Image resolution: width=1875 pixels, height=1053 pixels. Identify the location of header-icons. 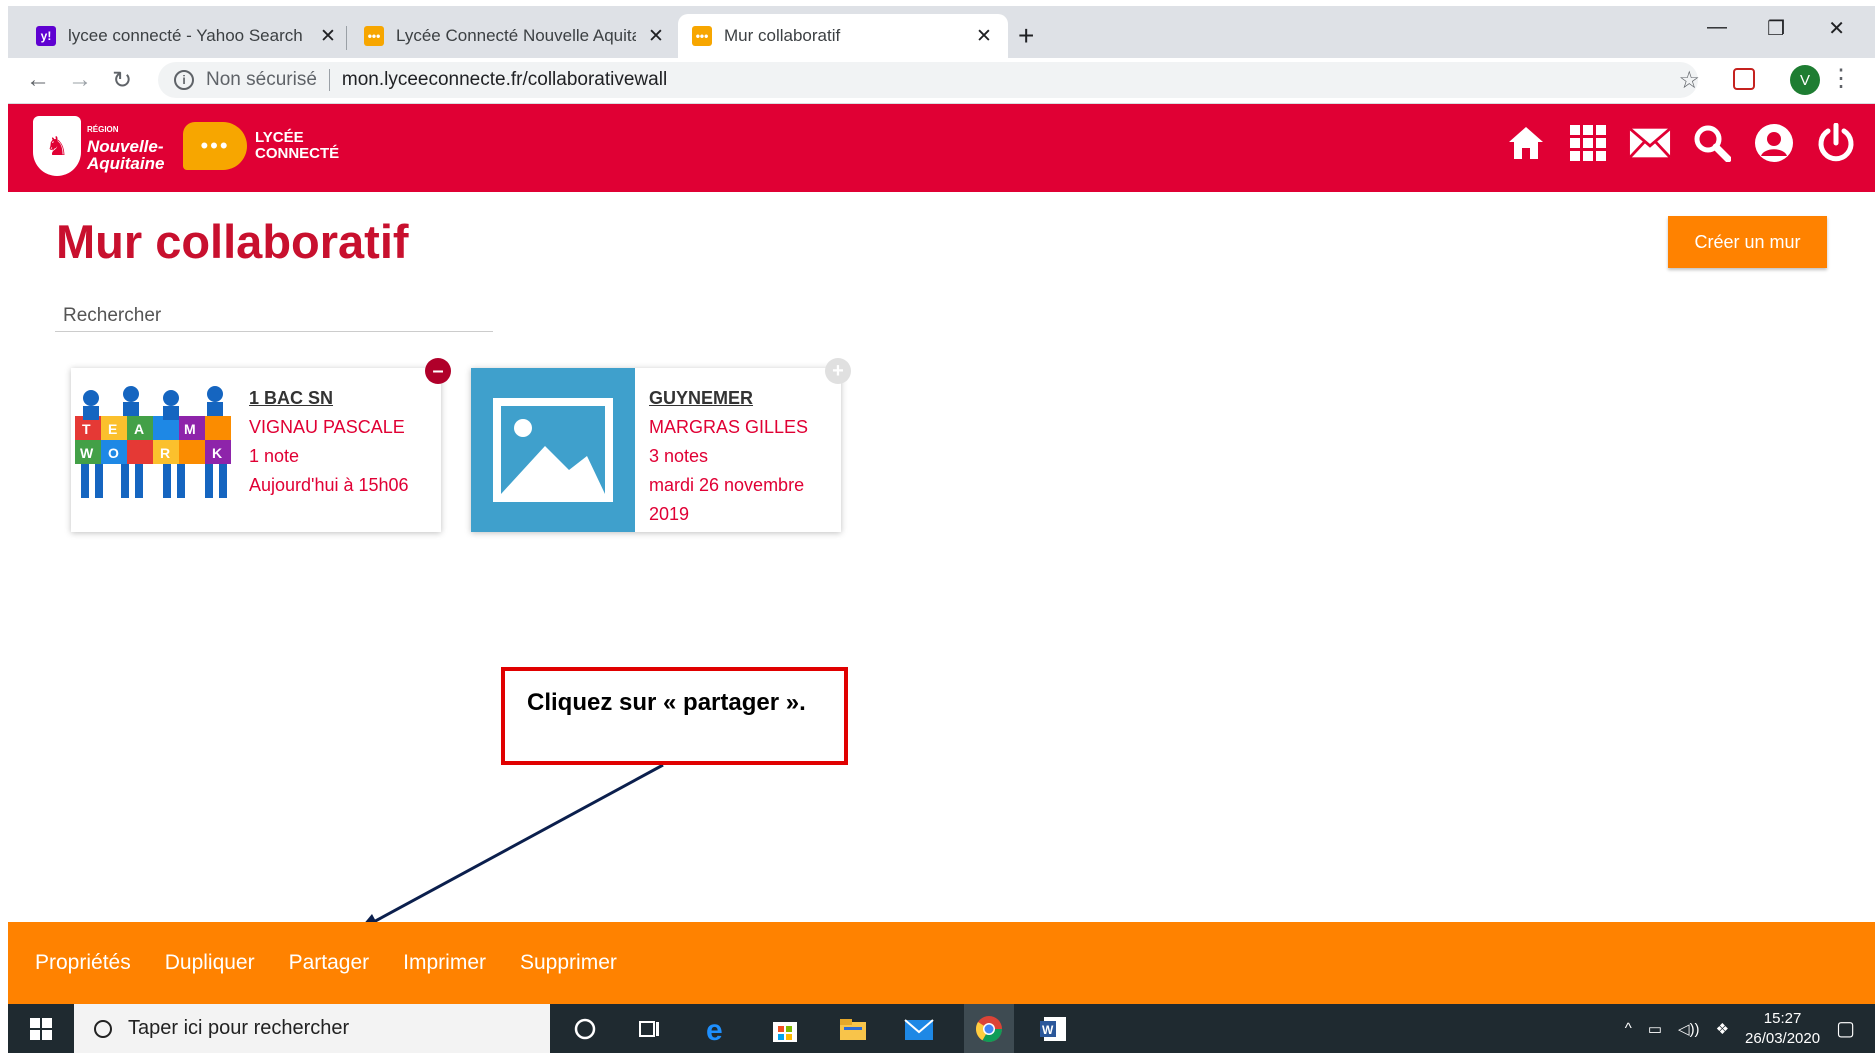
(1681, 143).